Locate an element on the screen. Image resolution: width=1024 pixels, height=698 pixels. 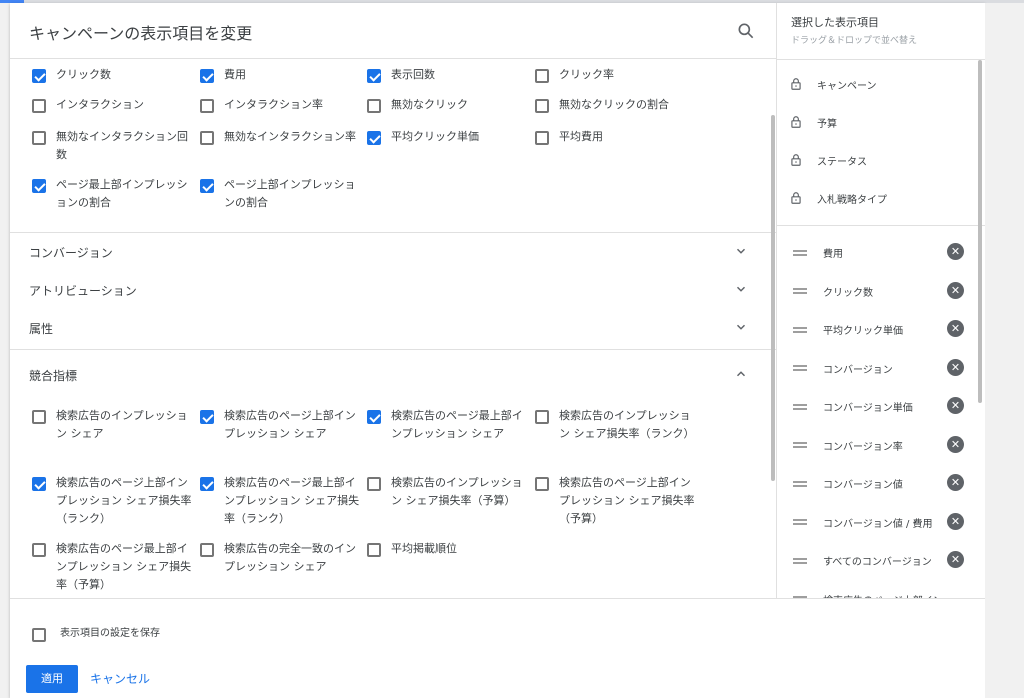
selected-column-item: コンバージョン単価 is located at coordinates (851, 406).